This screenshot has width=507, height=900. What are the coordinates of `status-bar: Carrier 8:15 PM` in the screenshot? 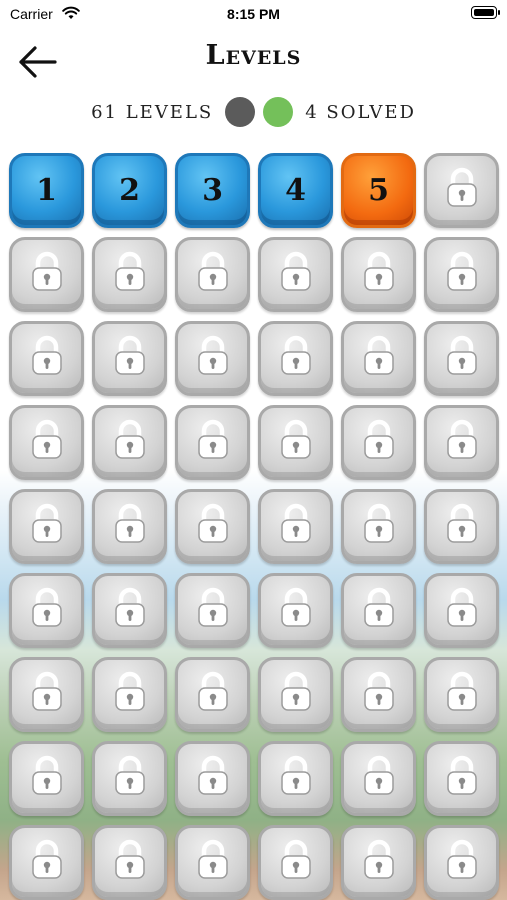 It's located at (253, 14).